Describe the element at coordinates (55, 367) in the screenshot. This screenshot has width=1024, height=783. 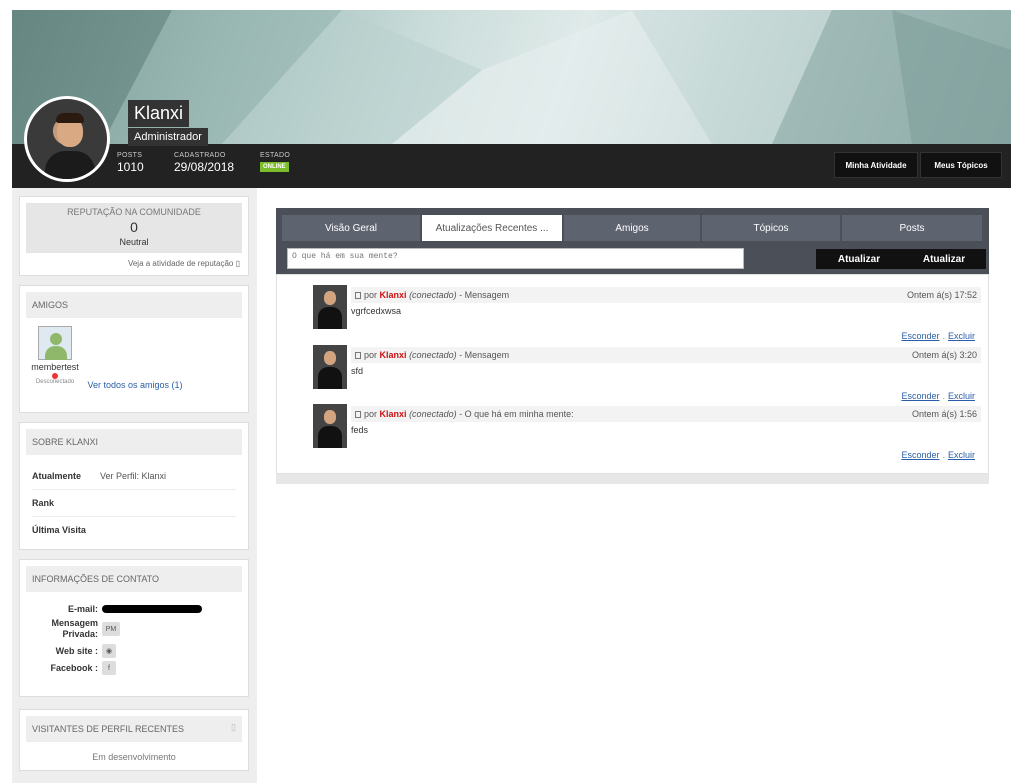
I see `friend-name: membertest` at that location.